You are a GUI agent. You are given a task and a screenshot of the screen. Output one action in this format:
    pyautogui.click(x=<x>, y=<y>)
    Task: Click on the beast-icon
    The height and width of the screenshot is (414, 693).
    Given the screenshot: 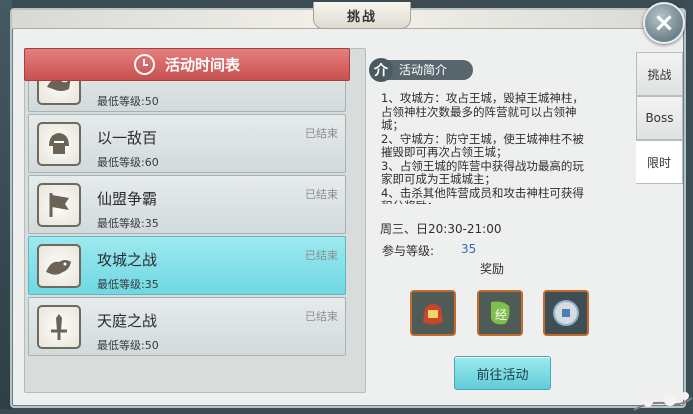 What is the action you would take?
    pyautogui.click(x=59, y=266)
    